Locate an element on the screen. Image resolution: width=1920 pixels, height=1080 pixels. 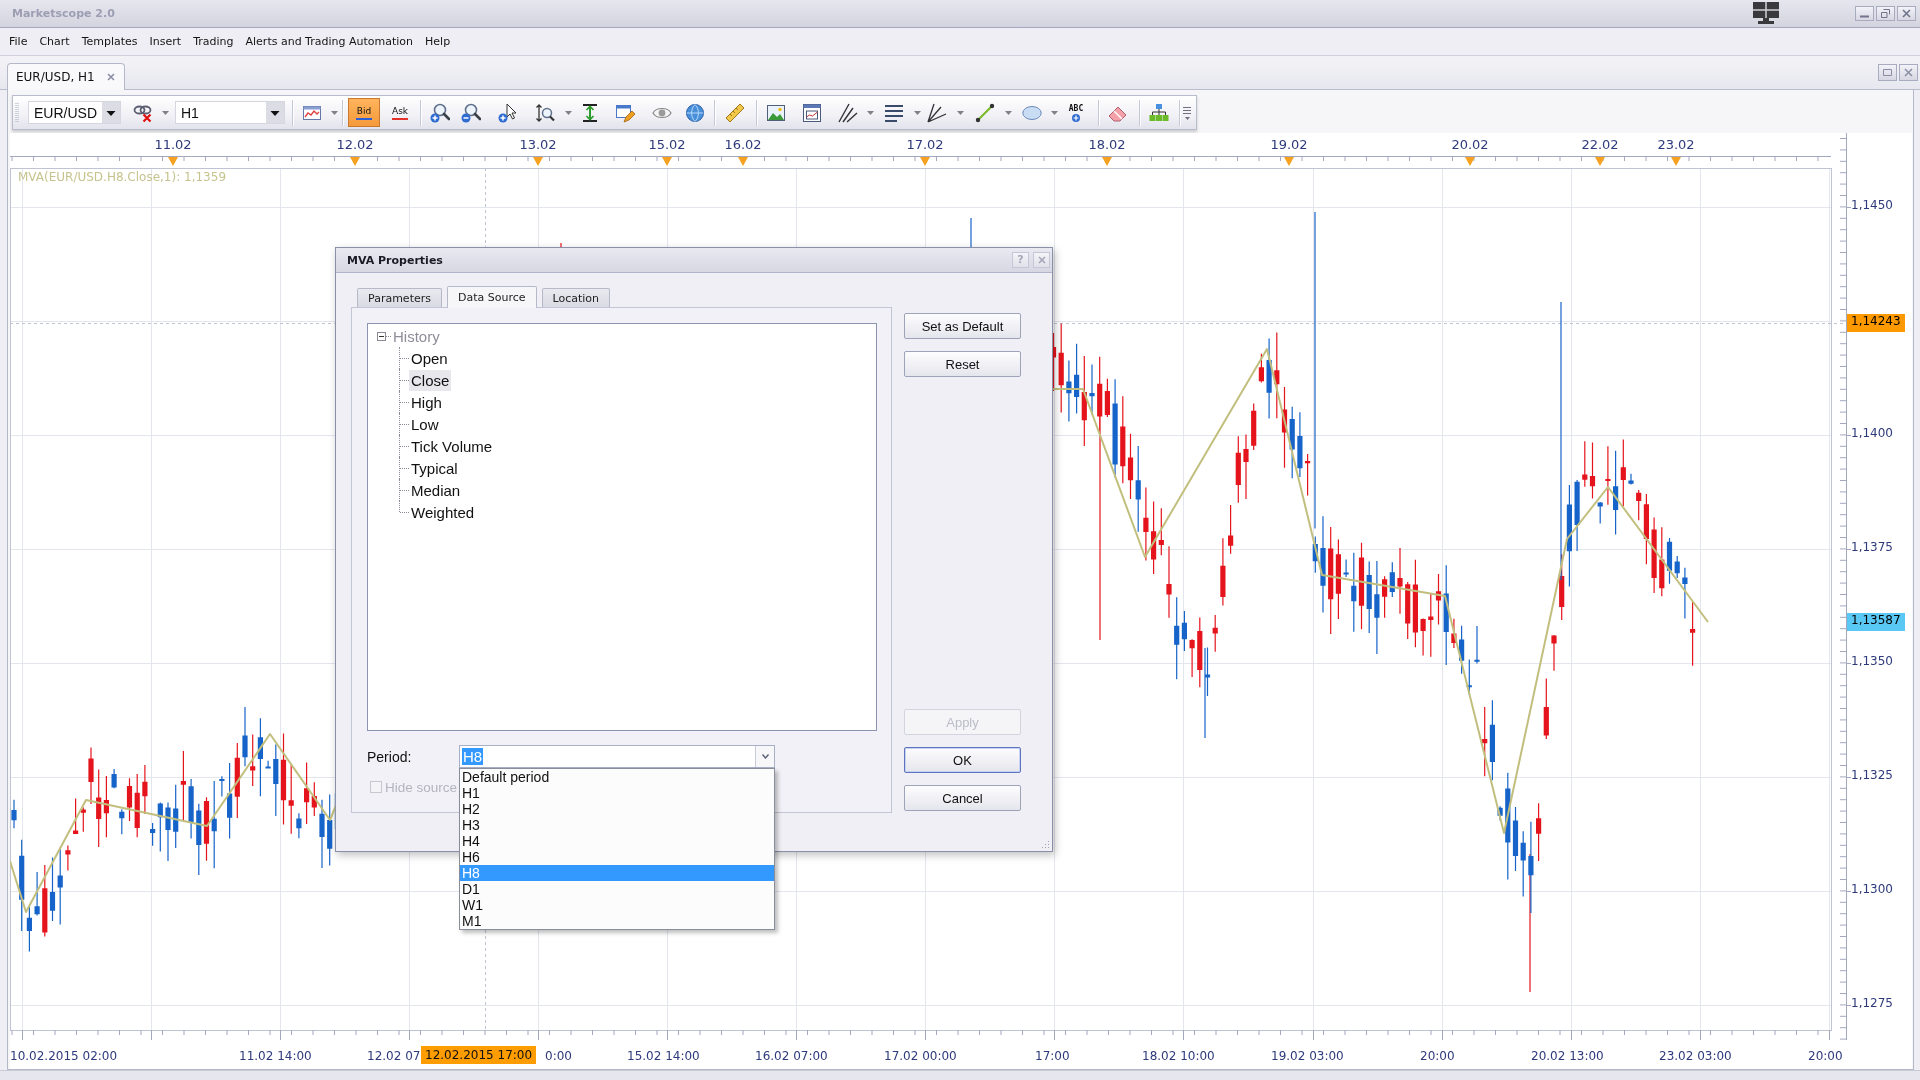
period-label: Period: is located at coordinates (390, 756).